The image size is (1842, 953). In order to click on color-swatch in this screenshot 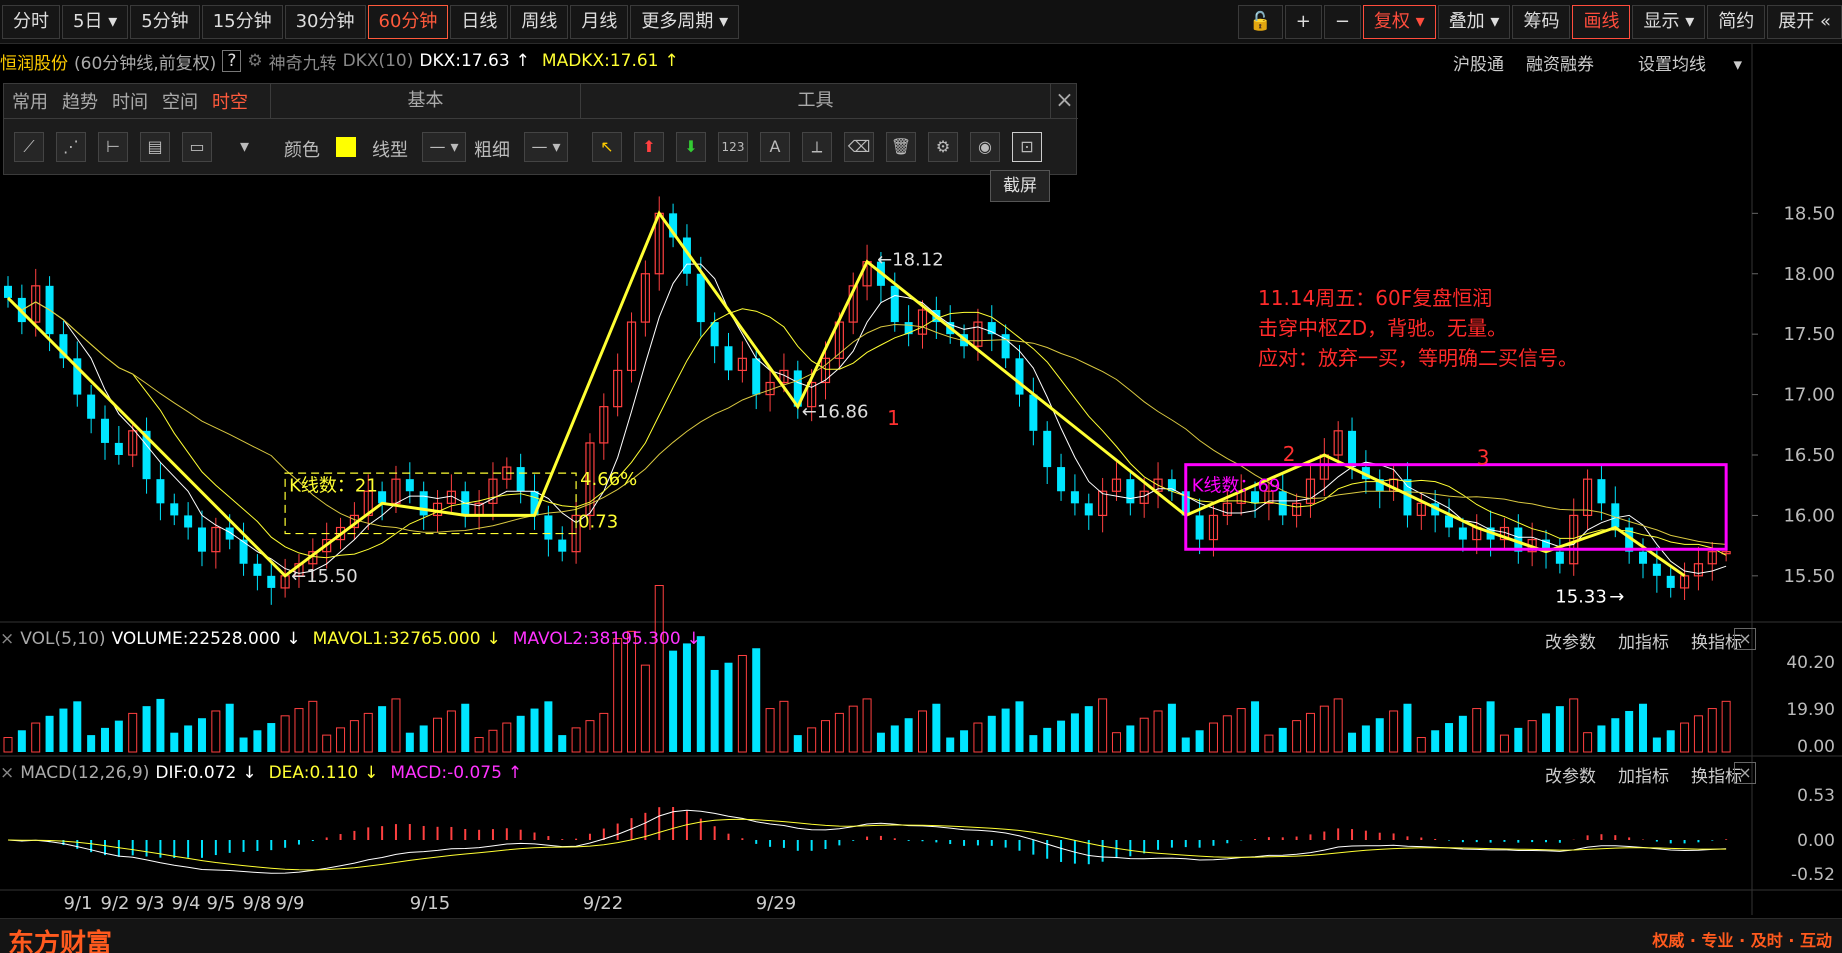, I will do `click(346, 147)`.